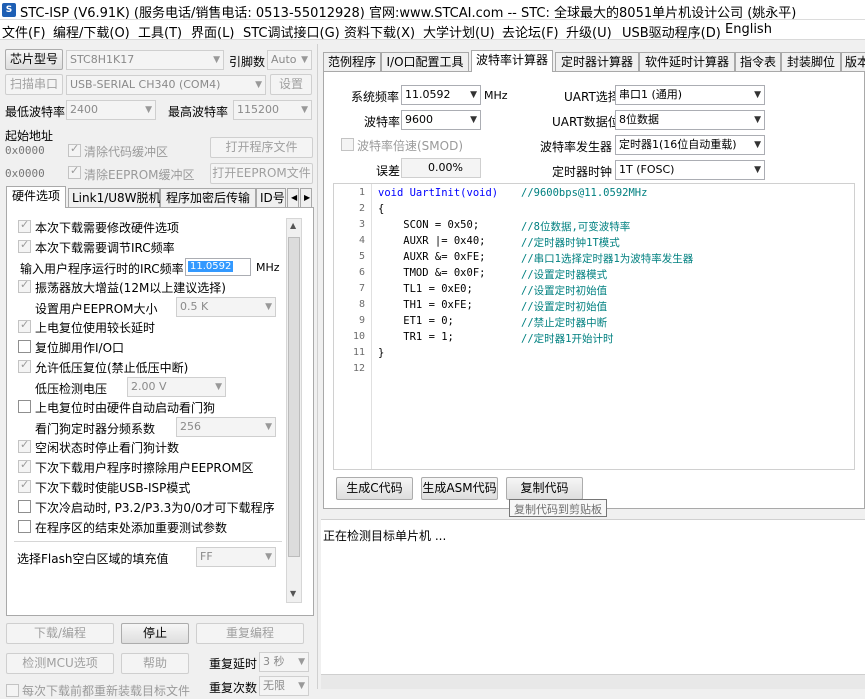 The image size is (865, 699). What do you see at coordinates (291, 84) in the screenshot?
I see `port-settings-button: 设置` at bounding box center [291, 84].